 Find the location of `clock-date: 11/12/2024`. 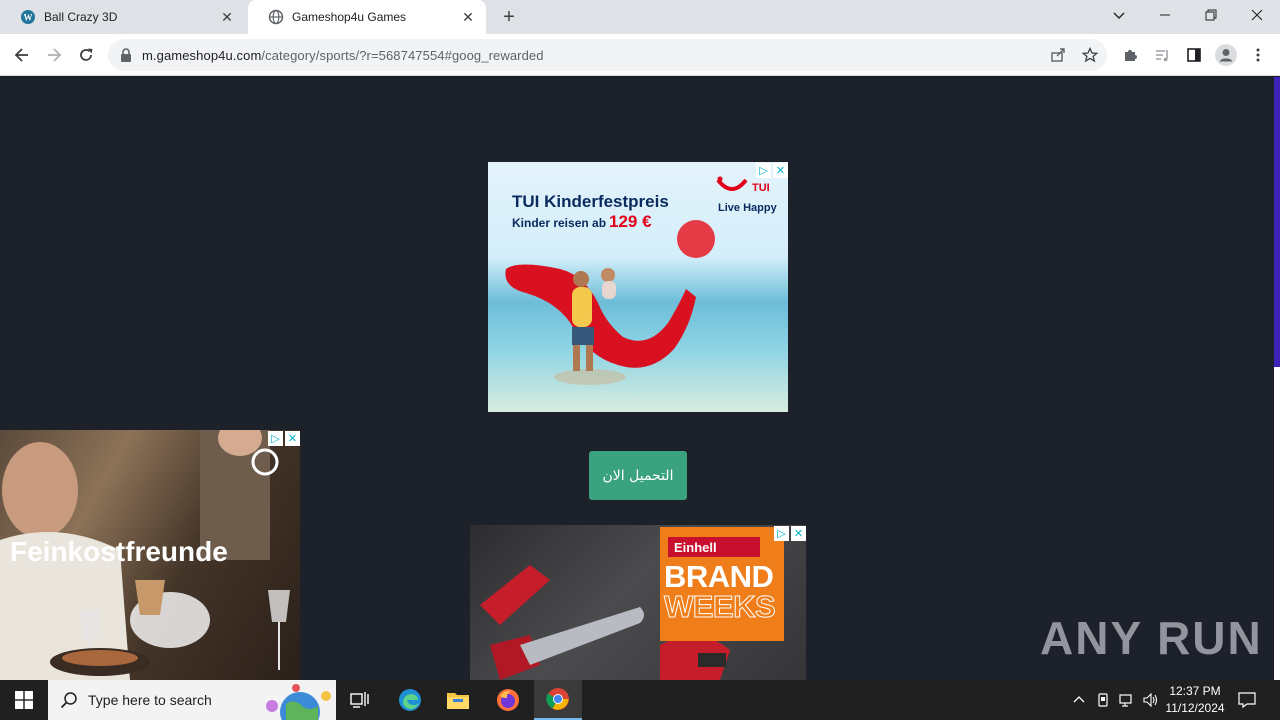

clock-date: 11/12/2024 is located at coordinates (1195, 708).